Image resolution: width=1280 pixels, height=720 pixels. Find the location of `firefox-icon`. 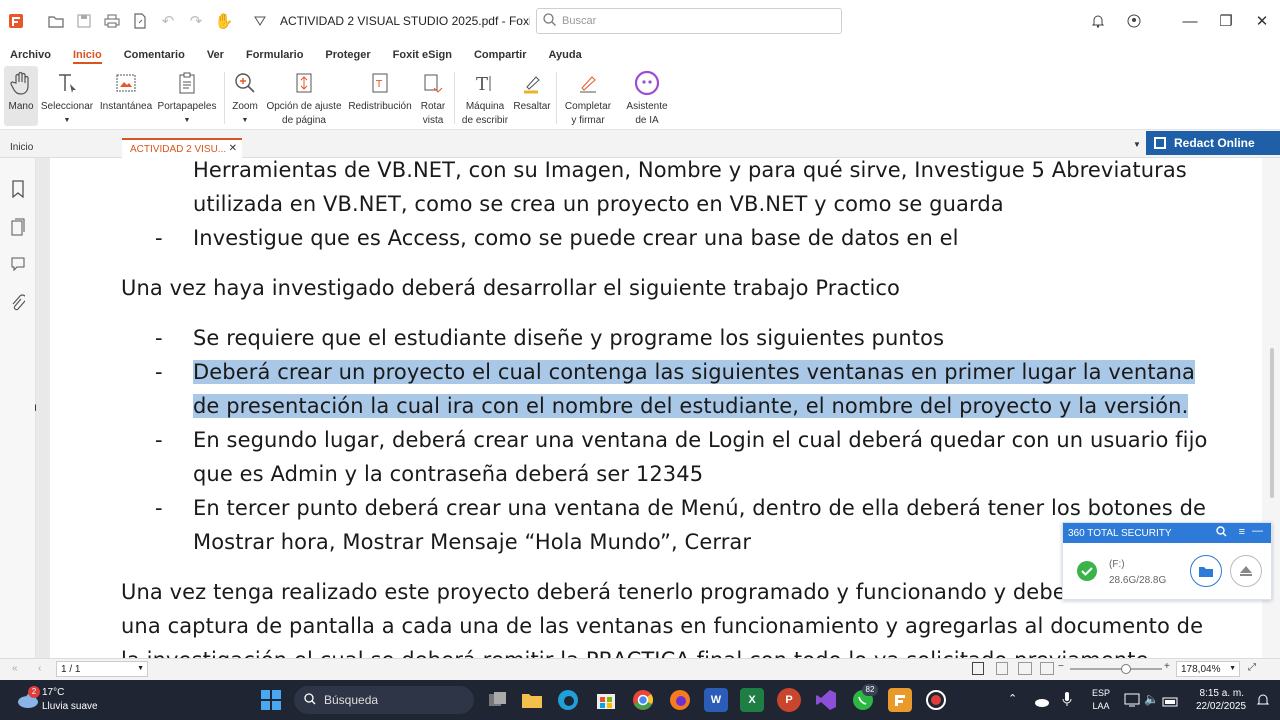

firefox-icon is located at coordinates (680, 700).